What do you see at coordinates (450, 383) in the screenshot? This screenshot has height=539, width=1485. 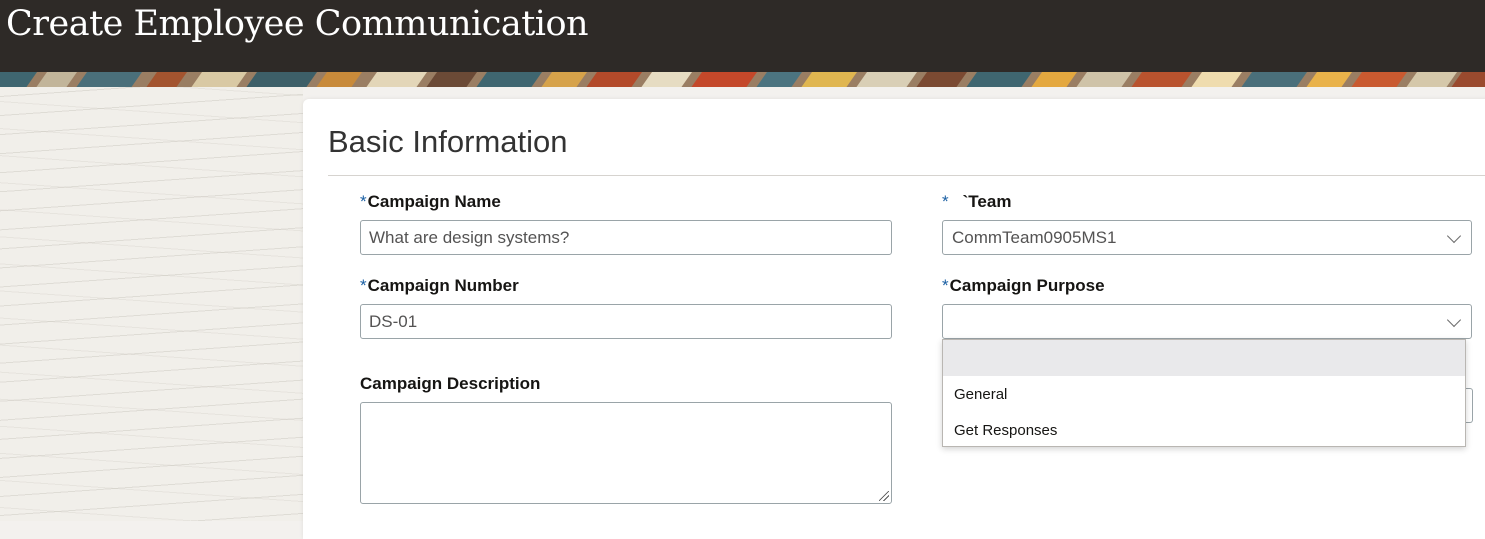 I see `campaign-description-label: Campaign Description` at bounding box center [450, 383].